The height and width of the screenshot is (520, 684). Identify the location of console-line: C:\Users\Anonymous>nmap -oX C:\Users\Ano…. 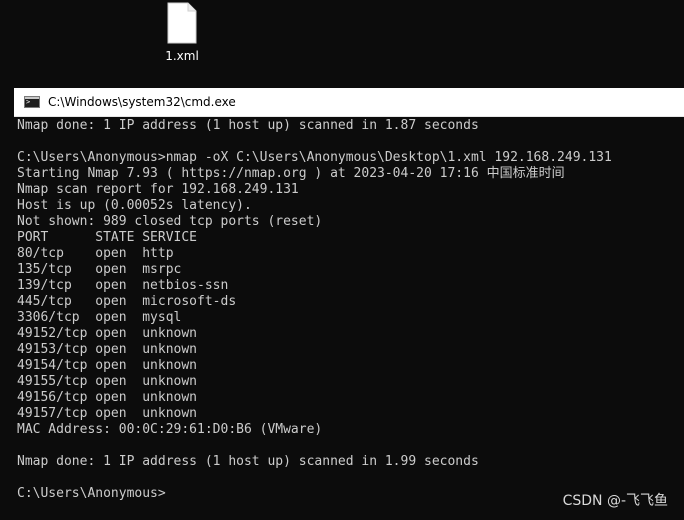
(314, 157).